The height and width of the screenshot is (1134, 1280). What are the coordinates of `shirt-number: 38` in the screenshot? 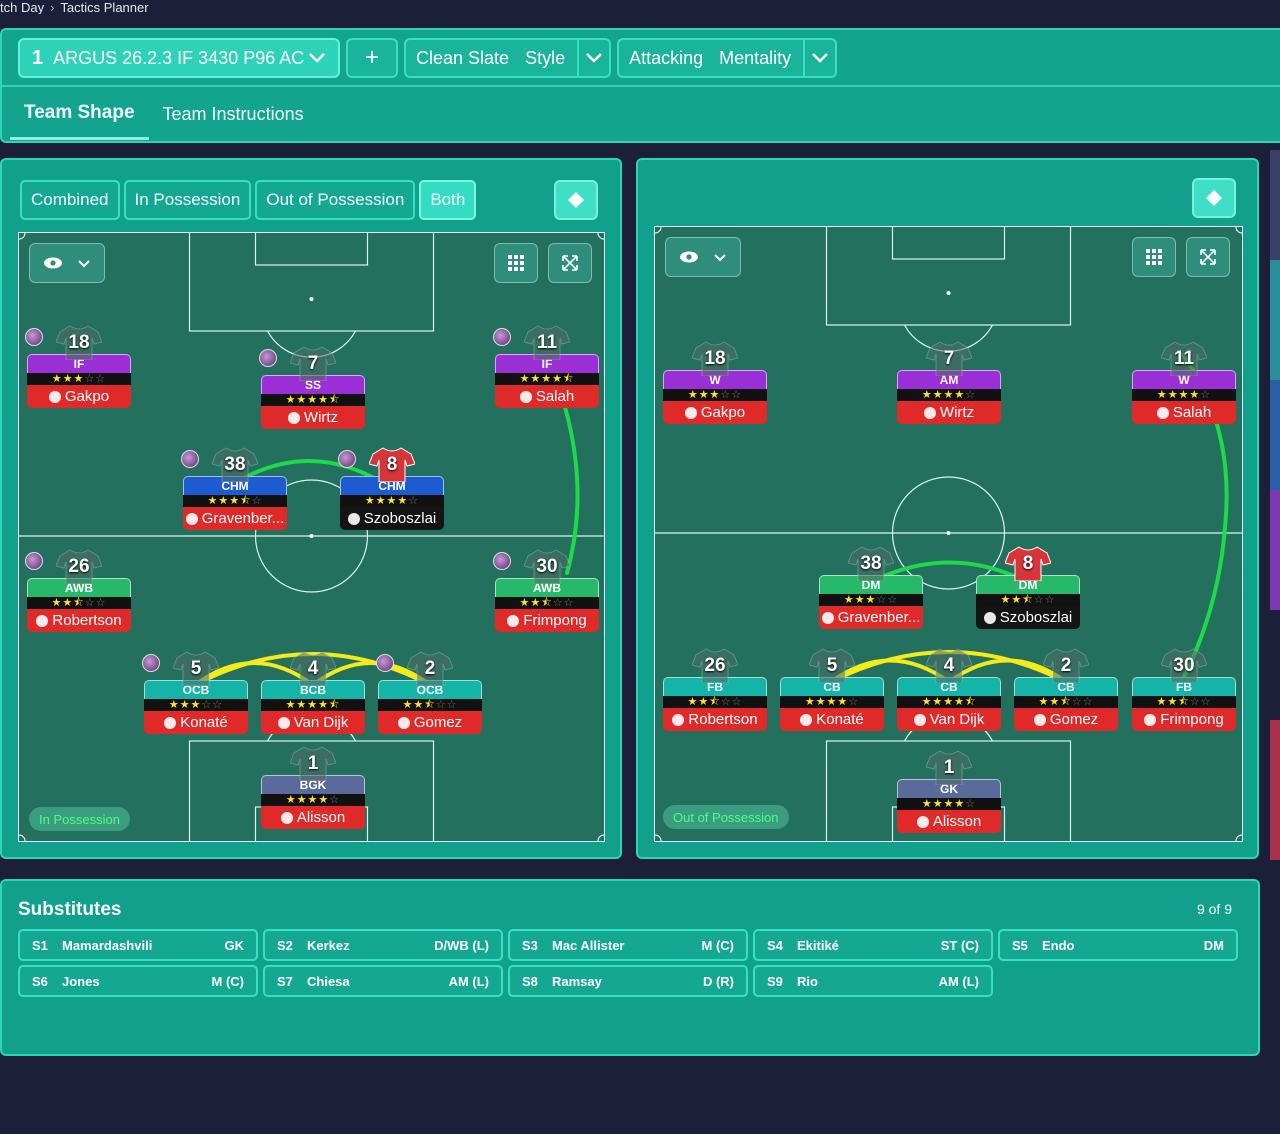 It's located at (871, 563).